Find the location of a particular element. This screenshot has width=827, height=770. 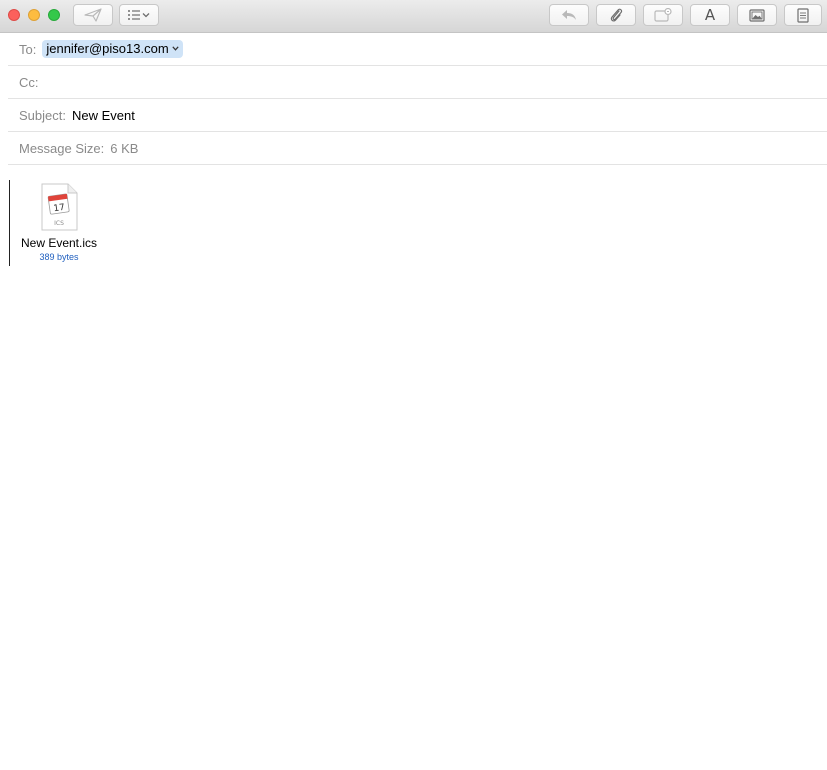

subject-field: New Event is located at coordinates (103, 115).